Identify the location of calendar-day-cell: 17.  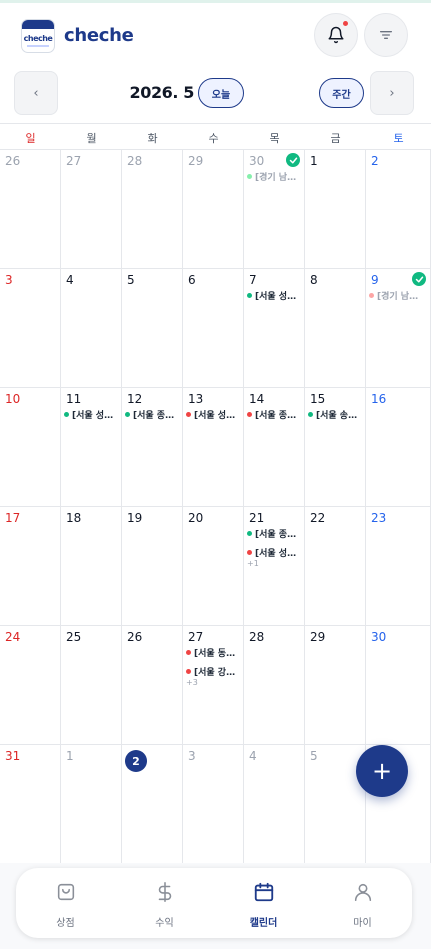
(30, 566).